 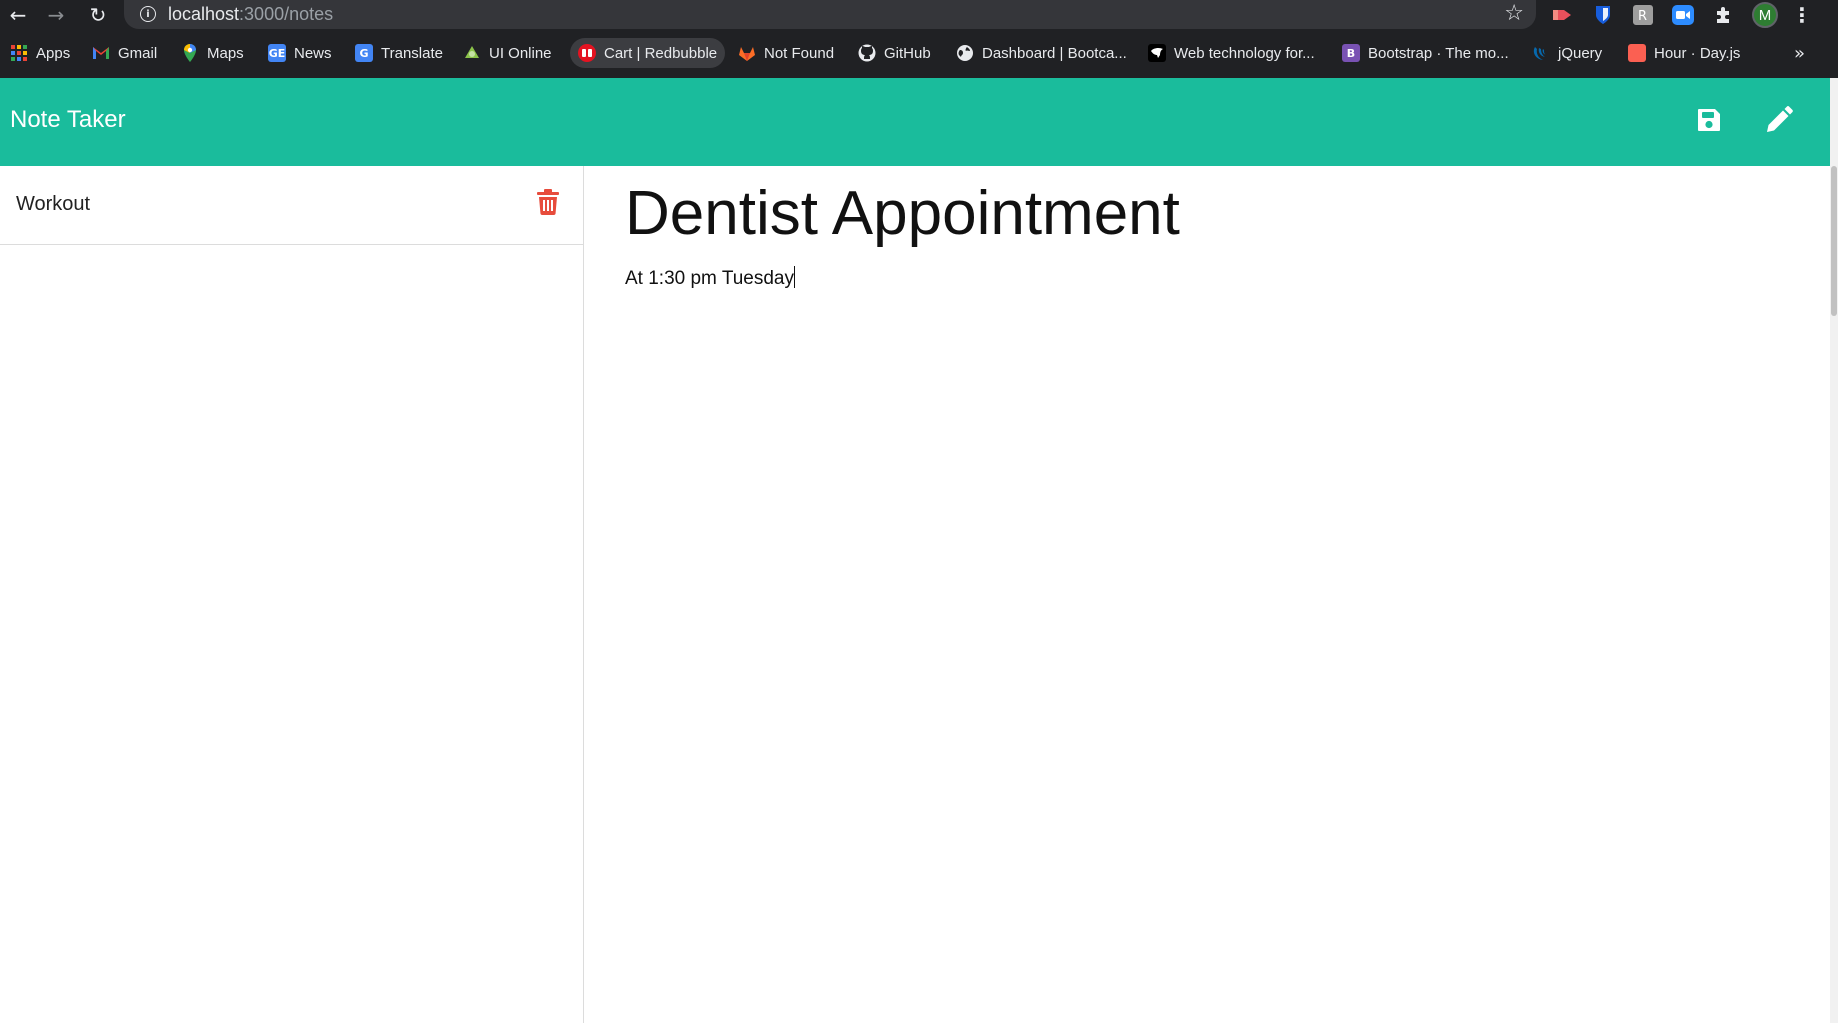 I want to click on app-brand: Note Taker, so click(x=68, y=120).